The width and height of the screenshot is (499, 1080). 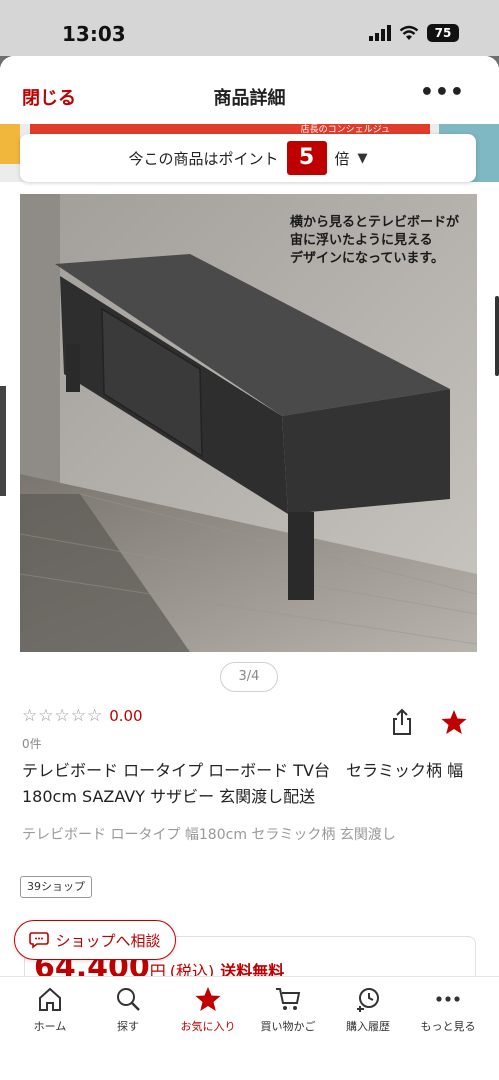 What do you see at coordinates (252, 969) in the screenshot?
I see `shipping-label: 送料無料` at bounding box center [252, 969].